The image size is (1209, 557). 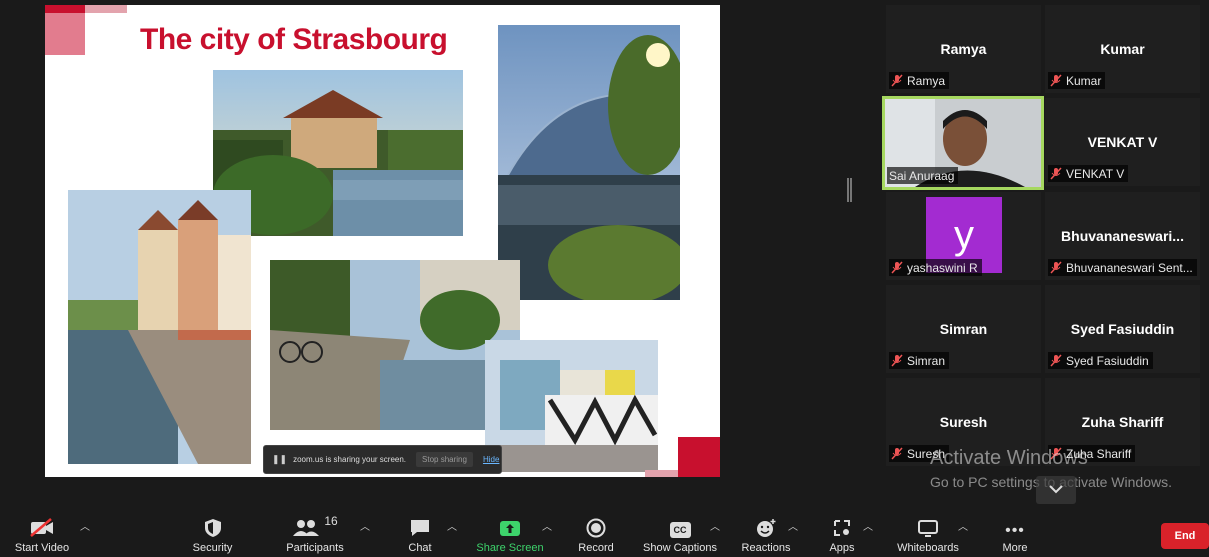 What do you see at coordinates (923, 175) in the screenshot?
I see `participant-label: Sai Anuraag` at bounding box center [923, 175].